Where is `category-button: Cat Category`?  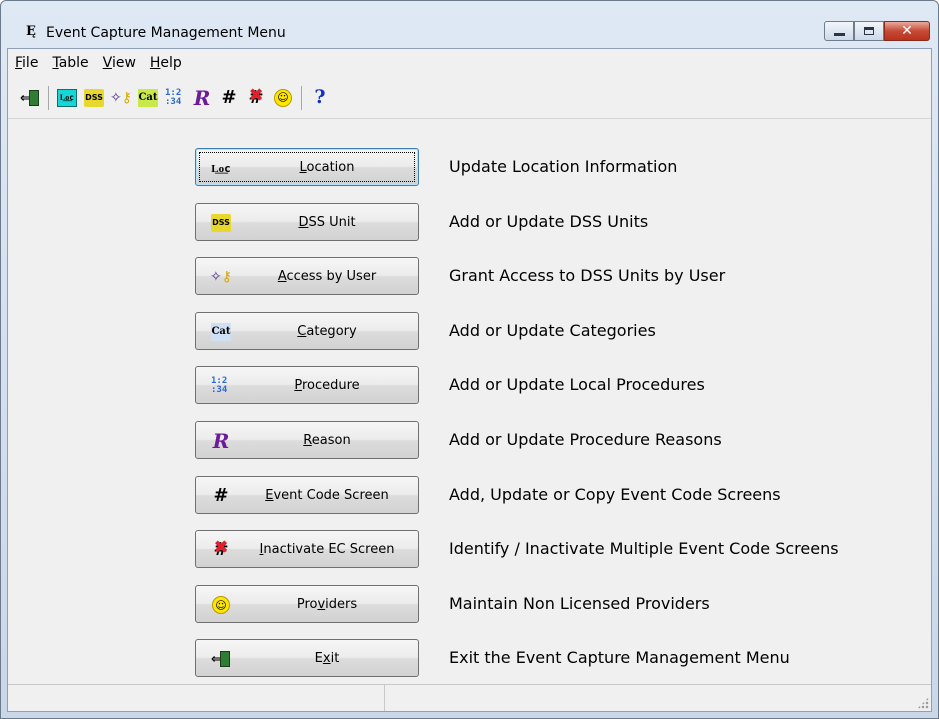 category-button: Cat Category is located at coordinates (307, 331).